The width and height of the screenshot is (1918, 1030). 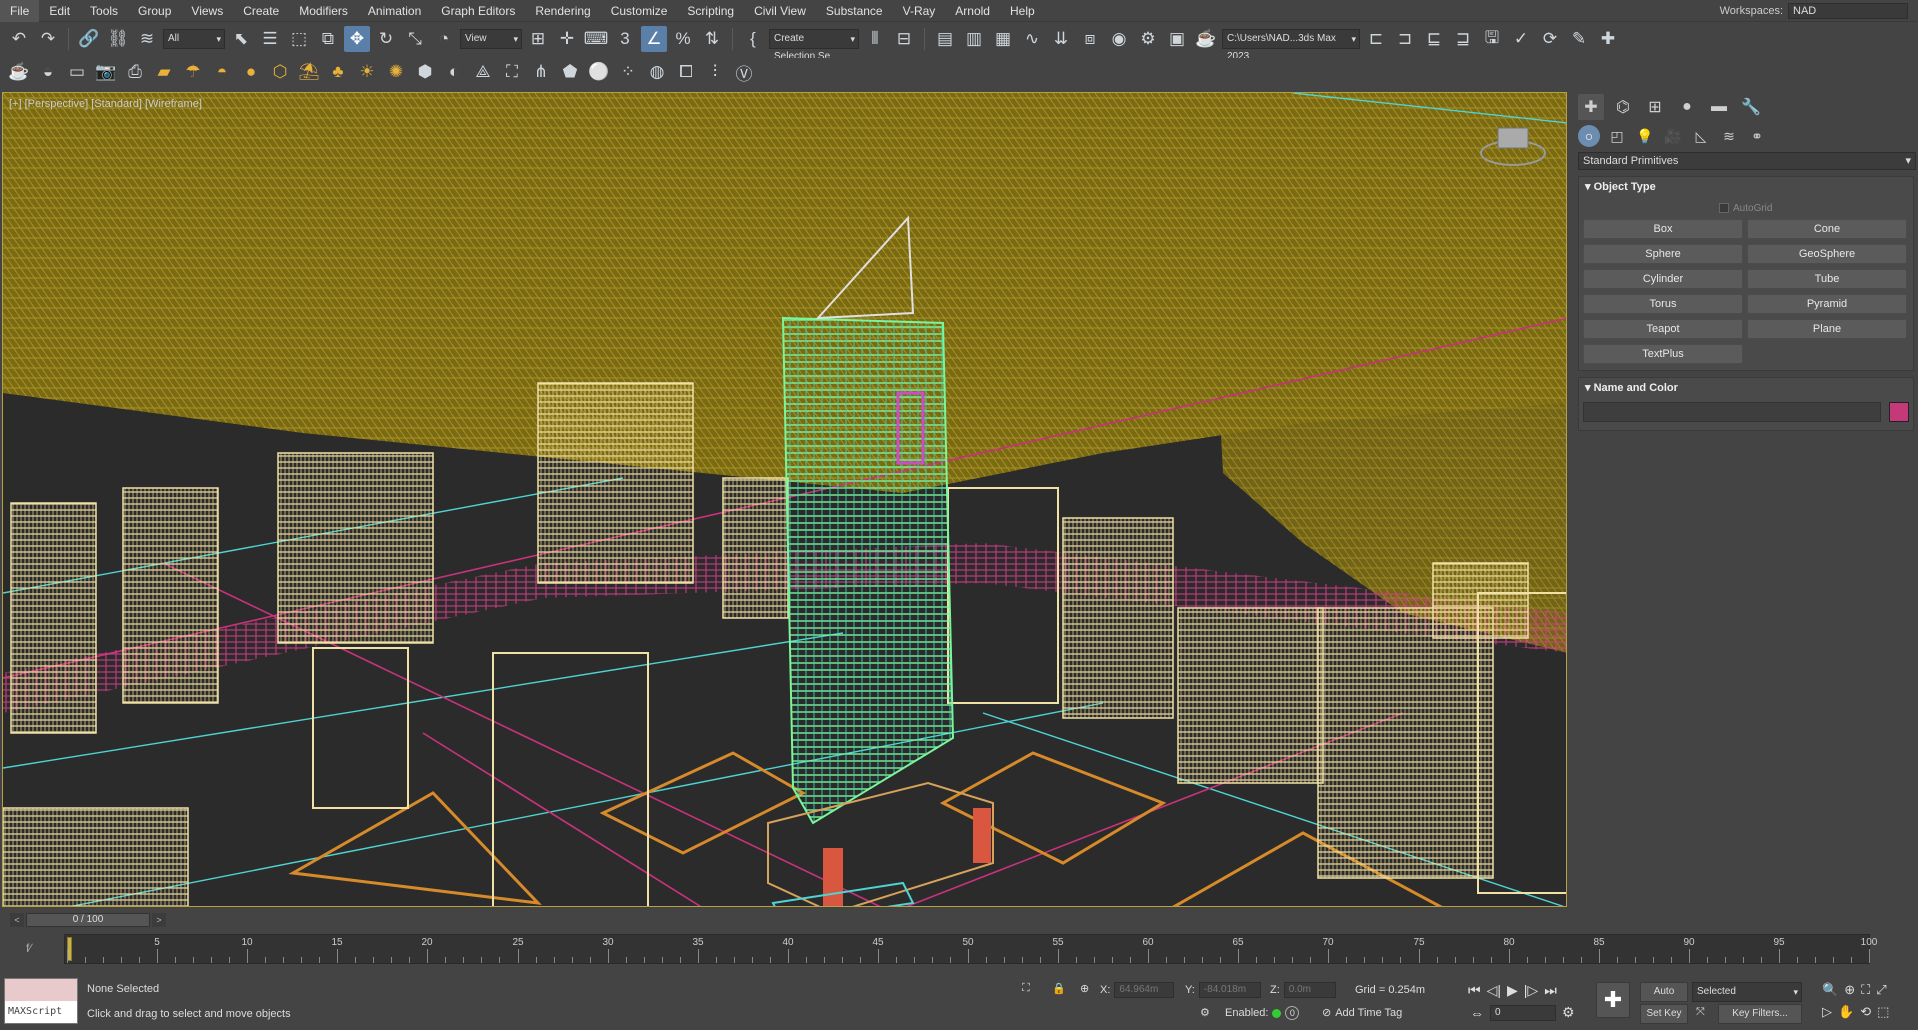 I want to click on selection-lock-icon: 🔒, so click(x=1059, y=988).